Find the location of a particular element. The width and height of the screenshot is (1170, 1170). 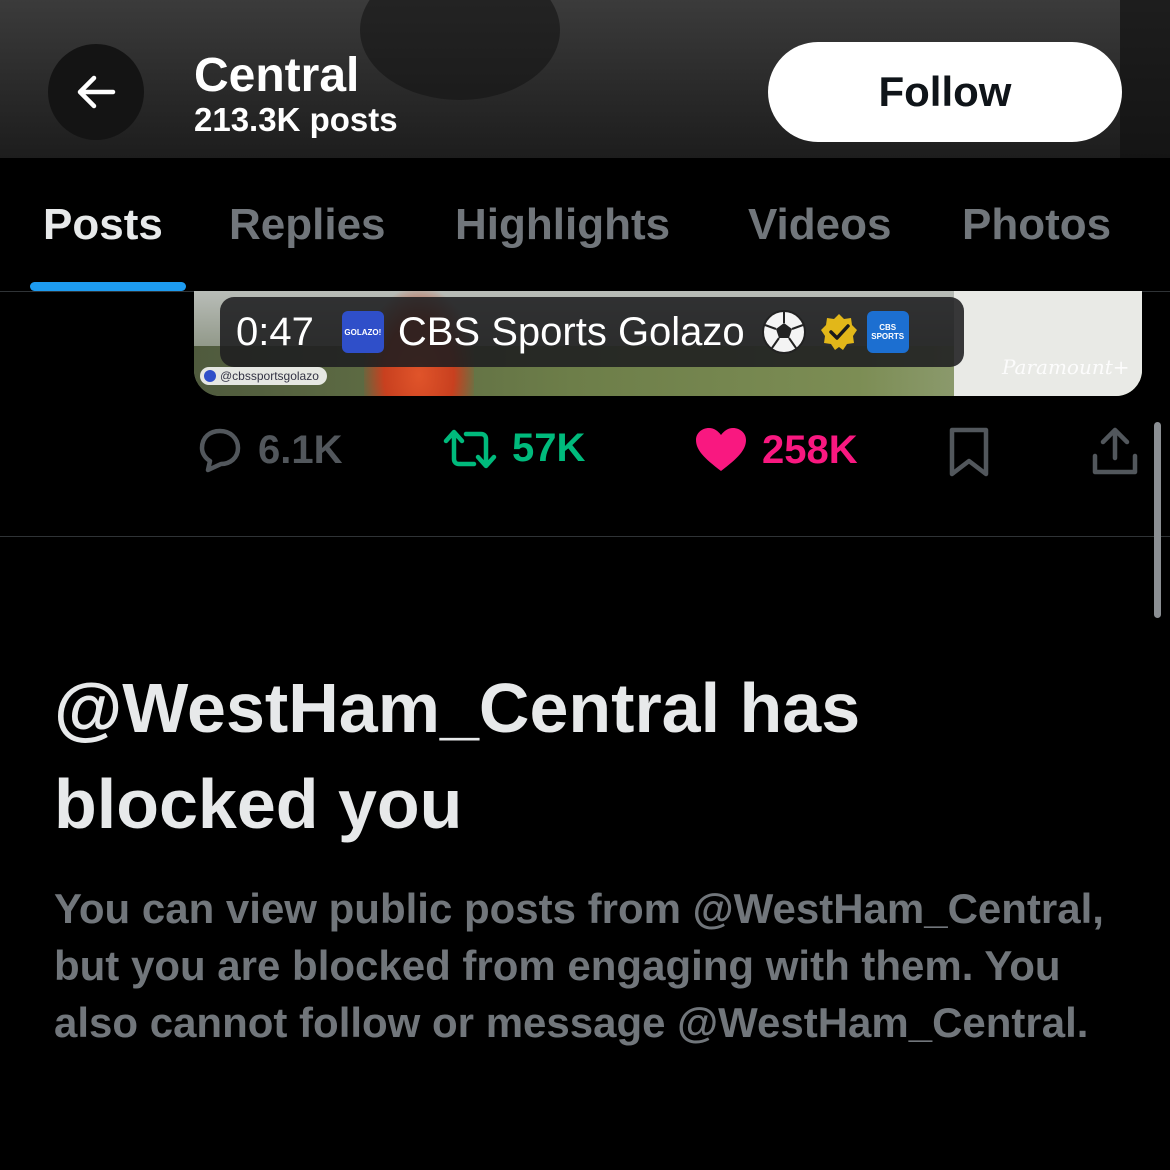

soccer-ball-icon is located at coordinates (783, 332).